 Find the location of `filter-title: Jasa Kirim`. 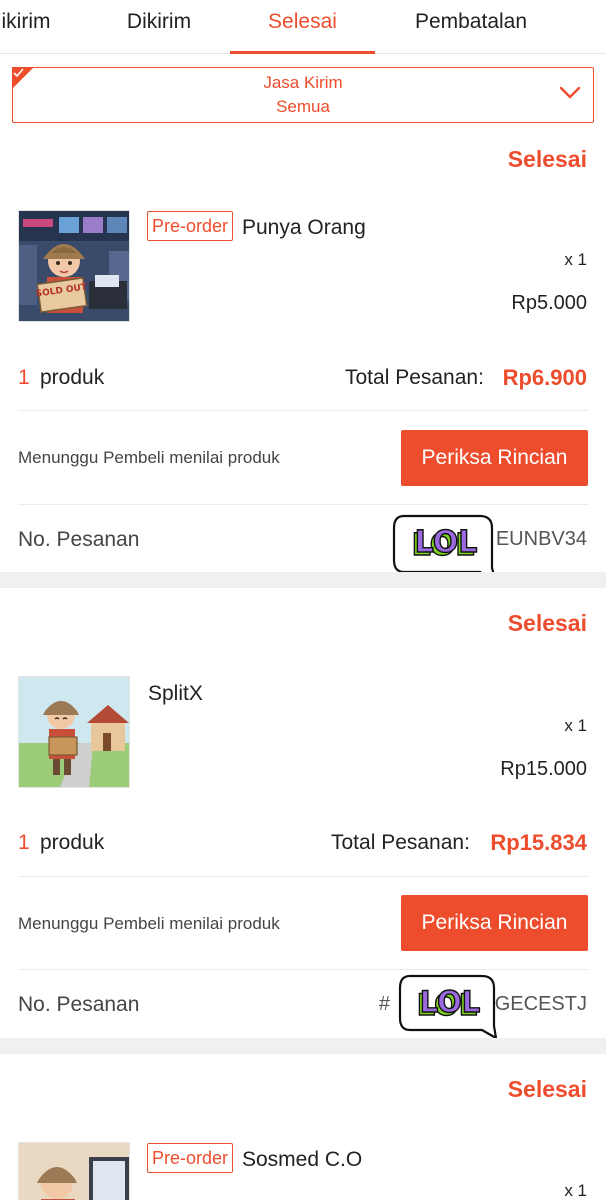

filter-title: Jasa Kirim is located at coordinates (303, 82).